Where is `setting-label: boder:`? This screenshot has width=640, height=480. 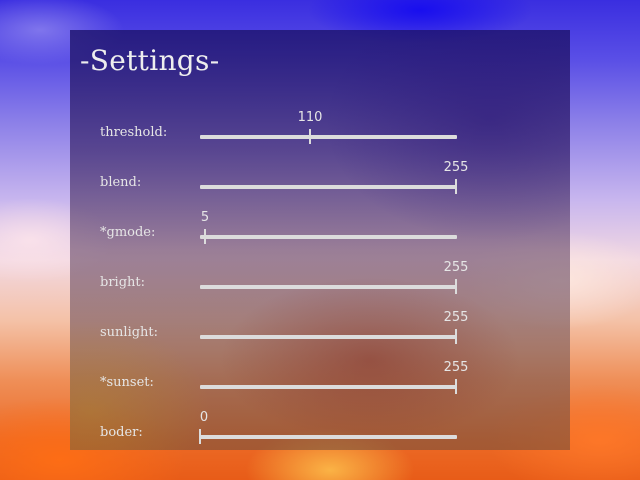 setting-label: boder: is located at coordinates (121, 432).